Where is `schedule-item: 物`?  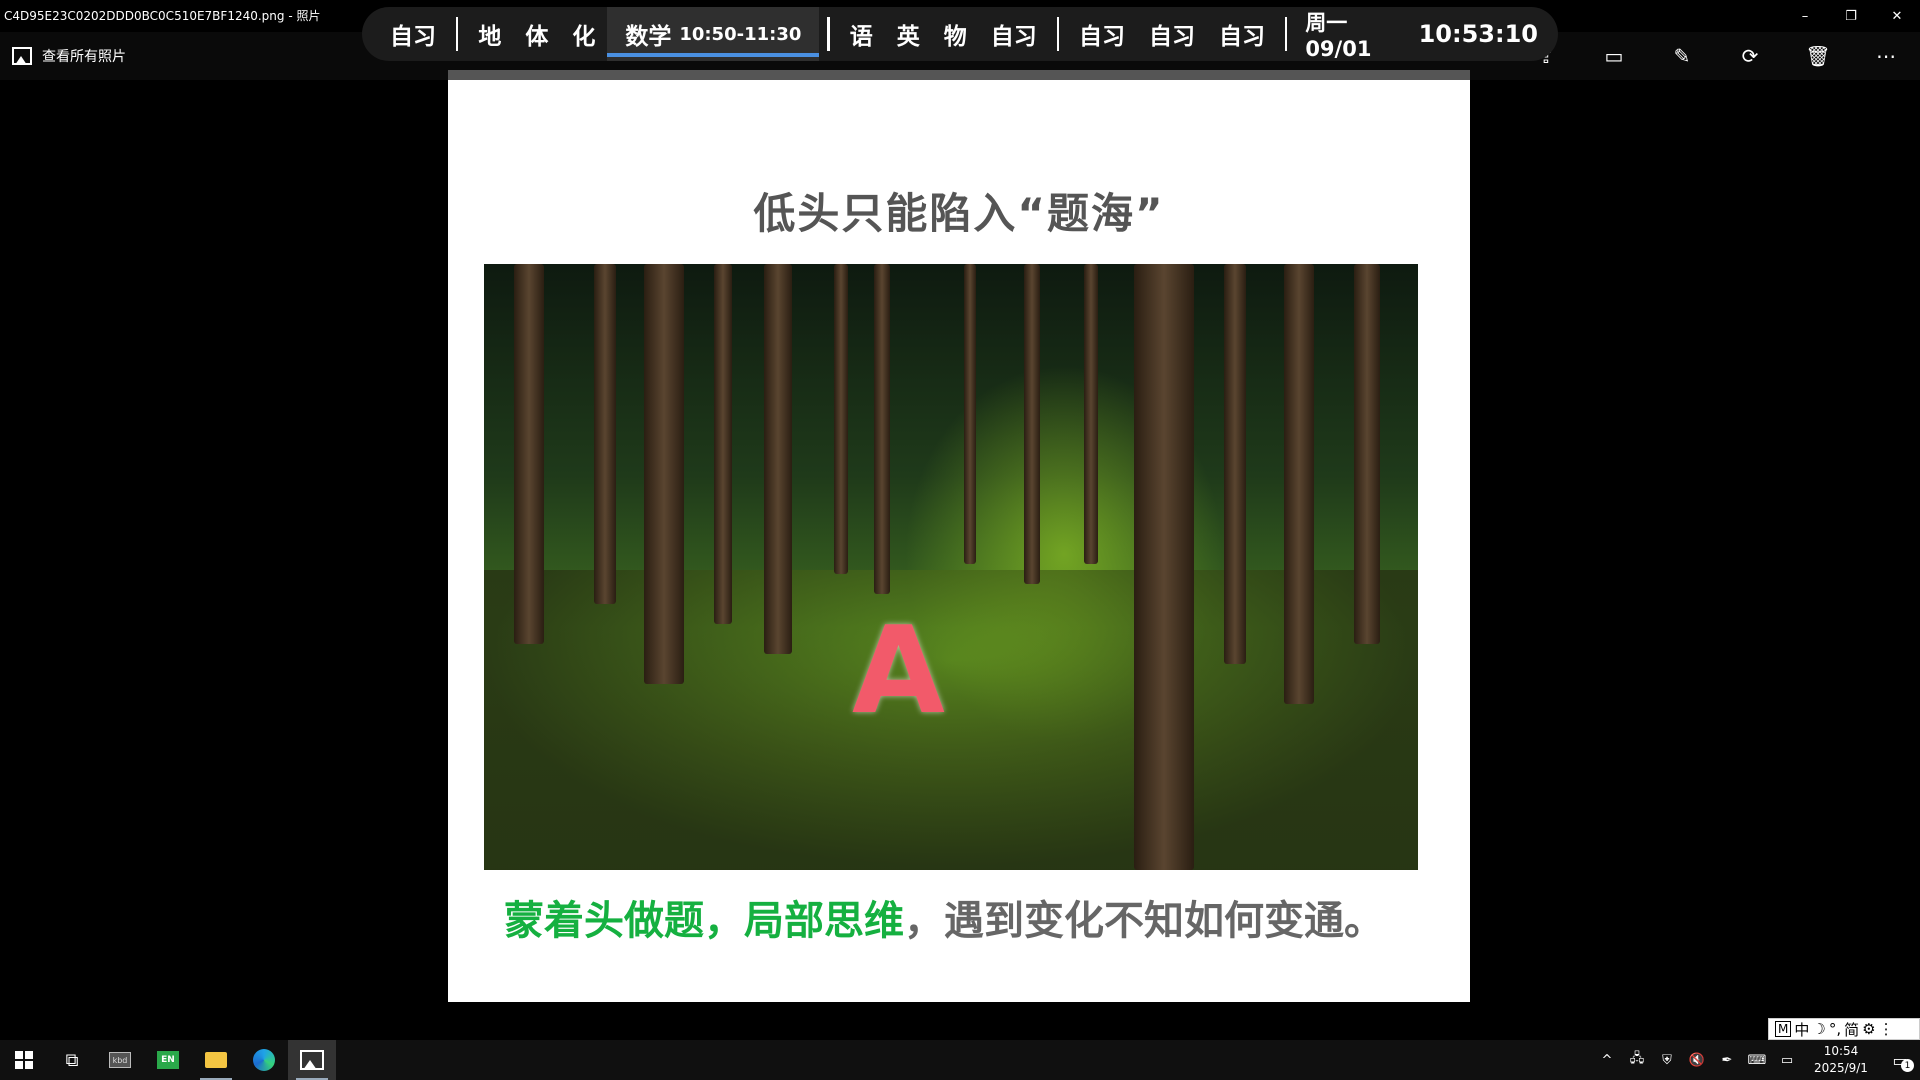 schedule-item: 物 is located at coordinates (955, 37).